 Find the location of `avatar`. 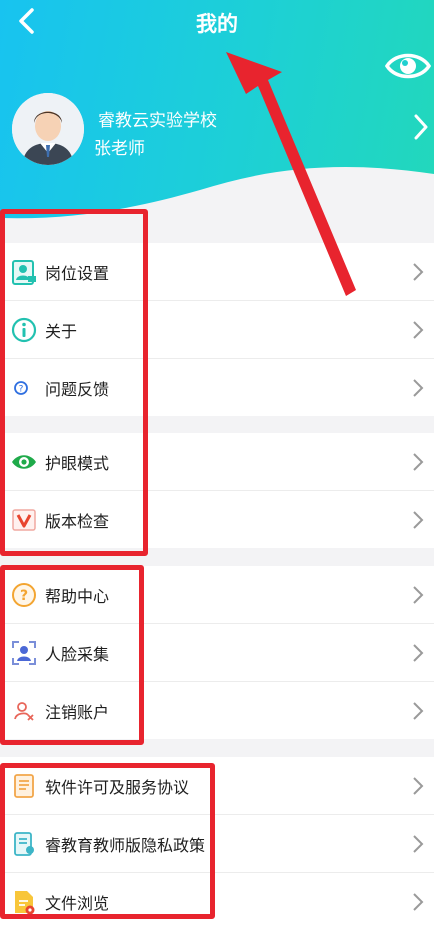

avatar is located at coordinates (48, 129).